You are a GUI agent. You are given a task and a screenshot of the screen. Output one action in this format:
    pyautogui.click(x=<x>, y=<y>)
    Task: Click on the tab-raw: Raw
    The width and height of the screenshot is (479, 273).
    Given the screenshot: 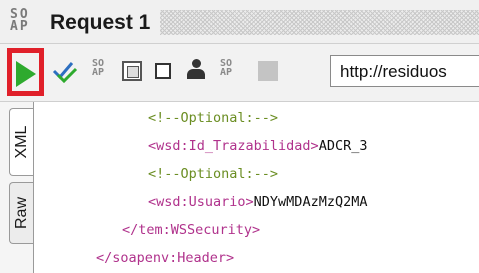 What is the action you would take?
    pyautogui.click(x=21, y=213)
    